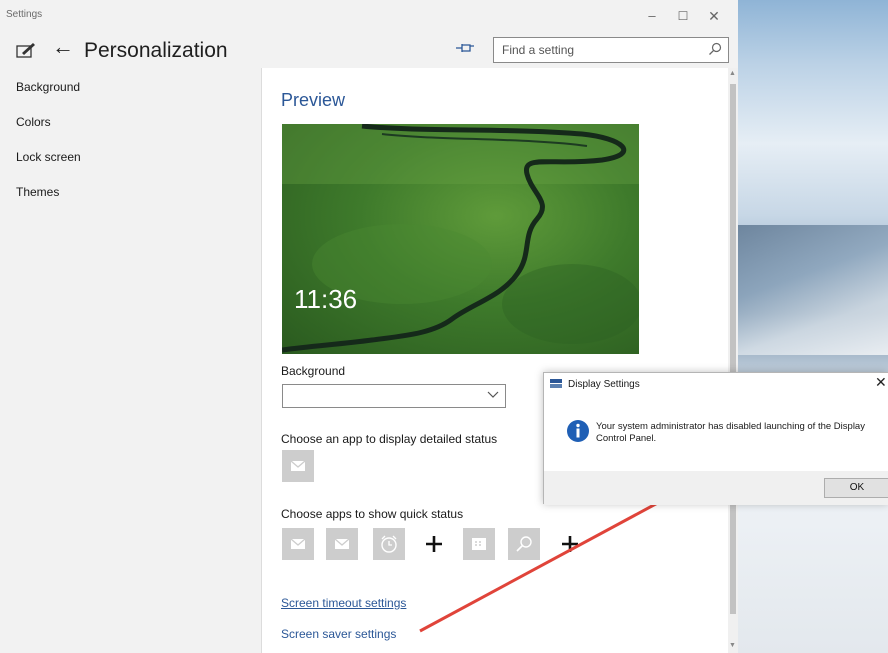 The width and height of the screenshot is (888, 653). Describe the element at coordinates (465, 48) in the screenshot. I see `pin-icon` at that location.